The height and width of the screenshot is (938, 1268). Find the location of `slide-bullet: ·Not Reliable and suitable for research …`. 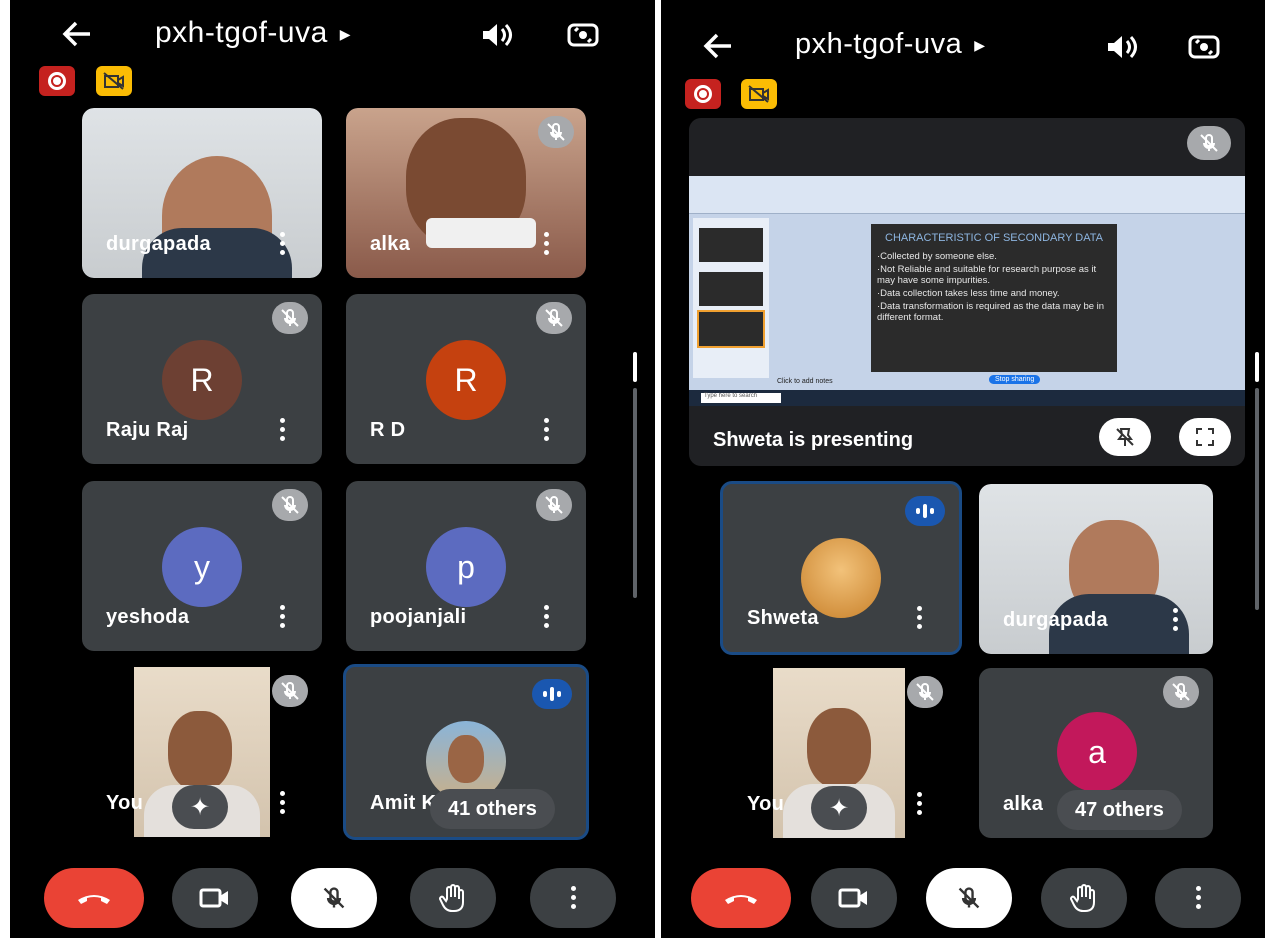

slide-bullet: ·Not Reliable and suitable for research … is located at coordinates (987, 275).